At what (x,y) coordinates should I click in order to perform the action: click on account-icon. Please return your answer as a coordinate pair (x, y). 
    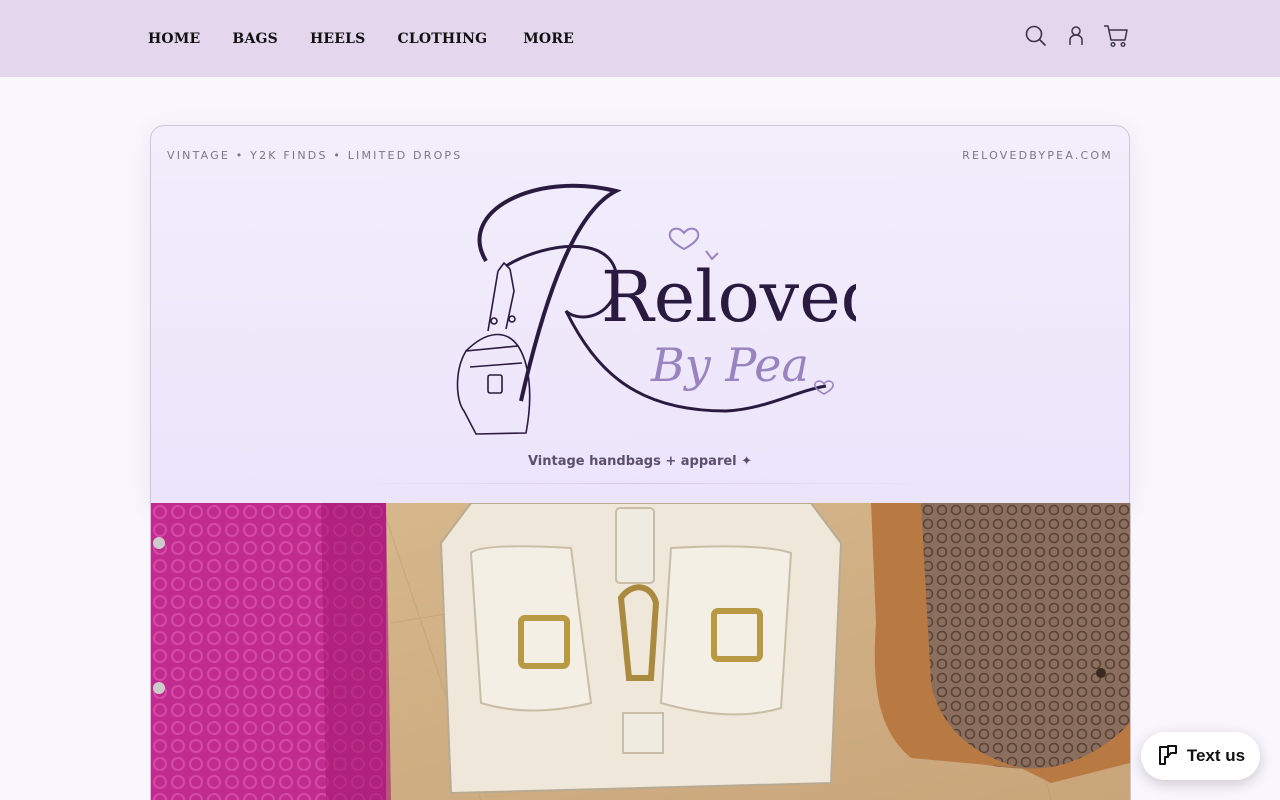
    Looking at the image, I should click on (1076, 36).